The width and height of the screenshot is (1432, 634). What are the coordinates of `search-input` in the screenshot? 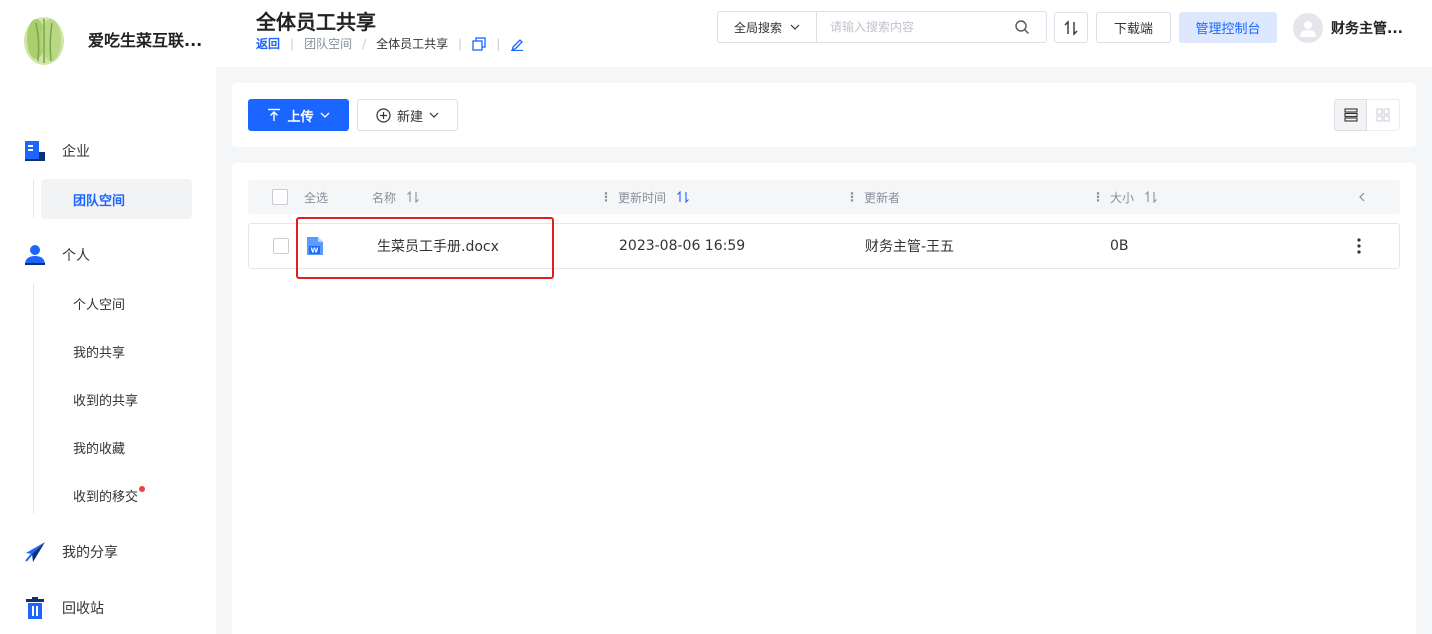 It's located at (915, 27).